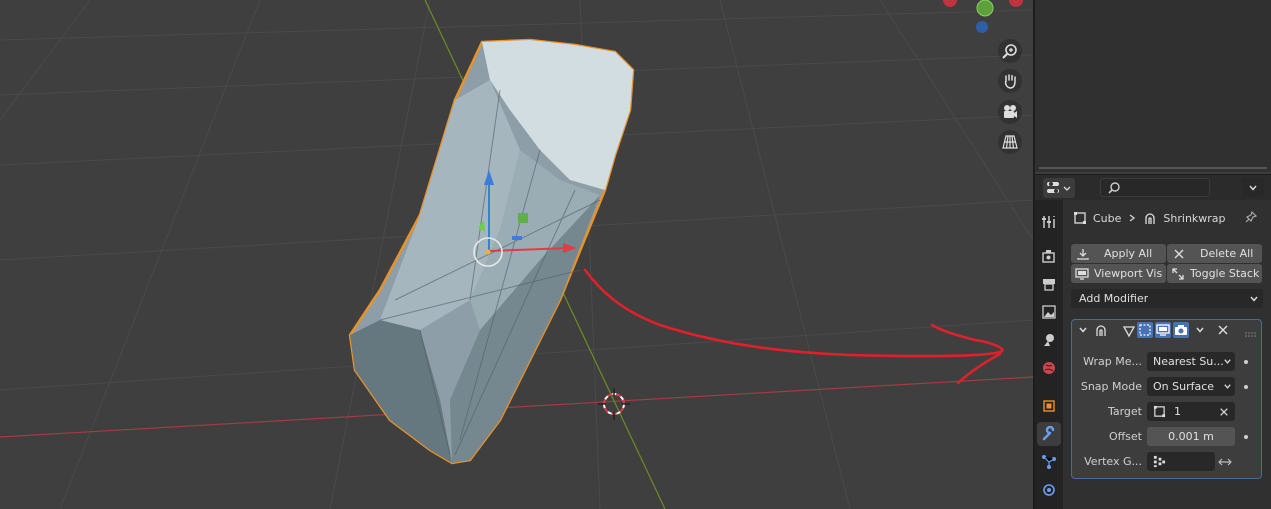  I want to click on delete-all-label: Delete All, so click(1227, 253).